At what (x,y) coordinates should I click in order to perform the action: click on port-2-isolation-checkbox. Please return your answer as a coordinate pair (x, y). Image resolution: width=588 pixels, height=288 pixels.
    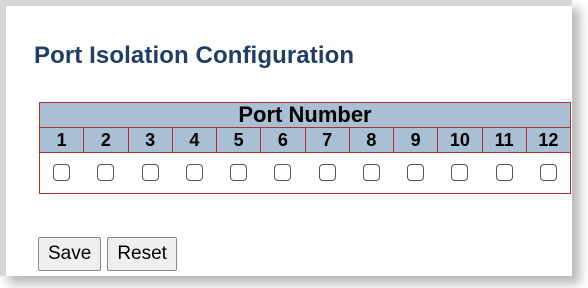
    Looking at the image, I should click on (106, 173).